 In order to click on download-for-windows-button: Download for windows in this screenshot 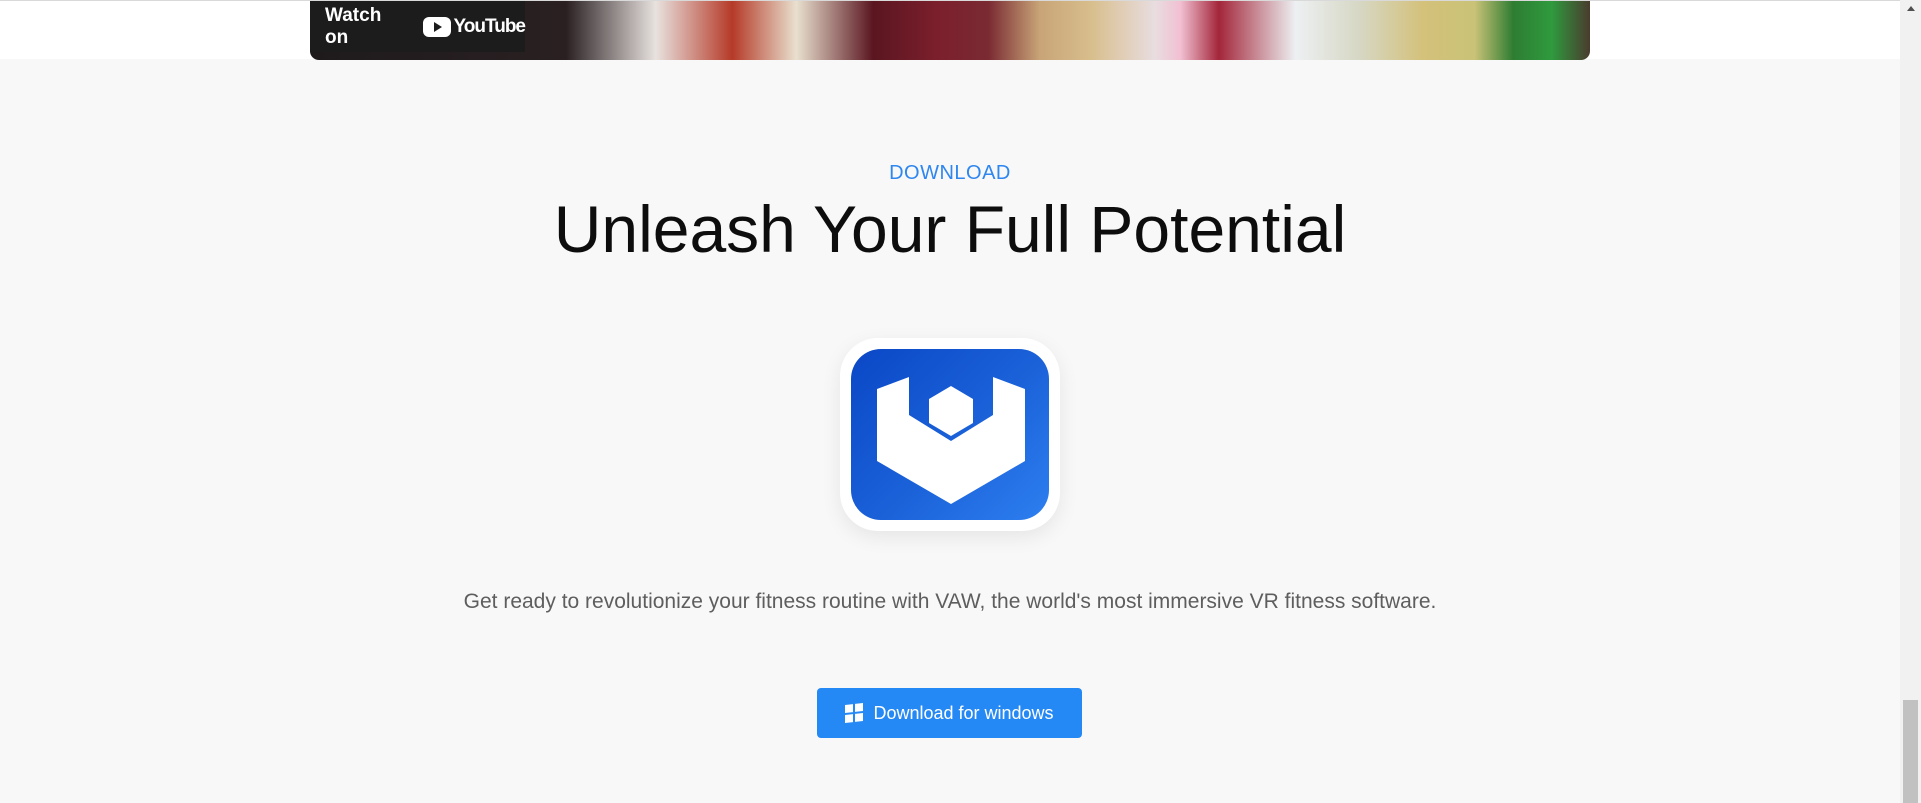, I will do `click(949, 713)`.